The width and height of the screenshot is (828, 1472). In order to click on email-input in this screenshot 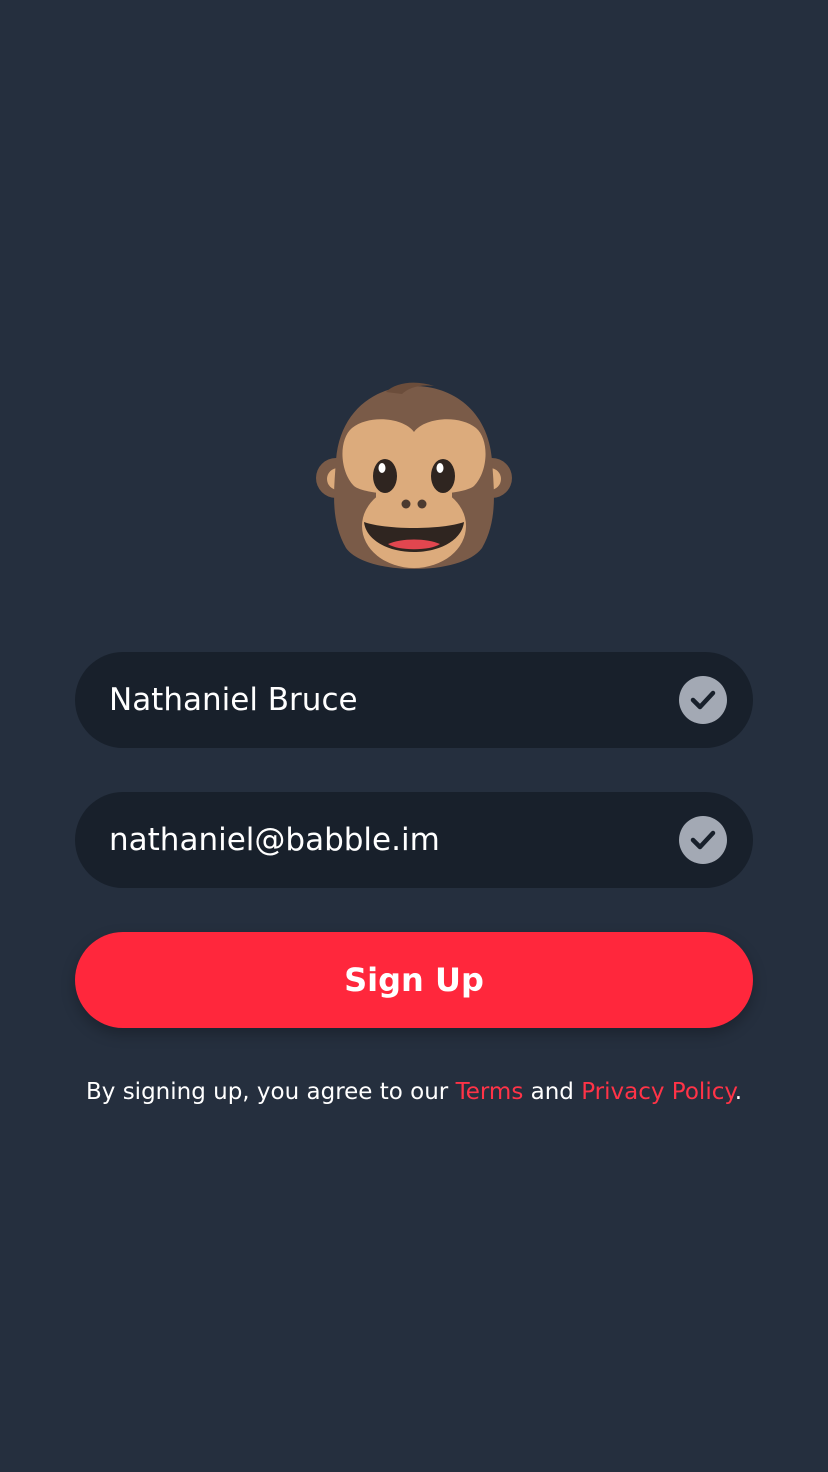, I will do `click(377, 840)`.